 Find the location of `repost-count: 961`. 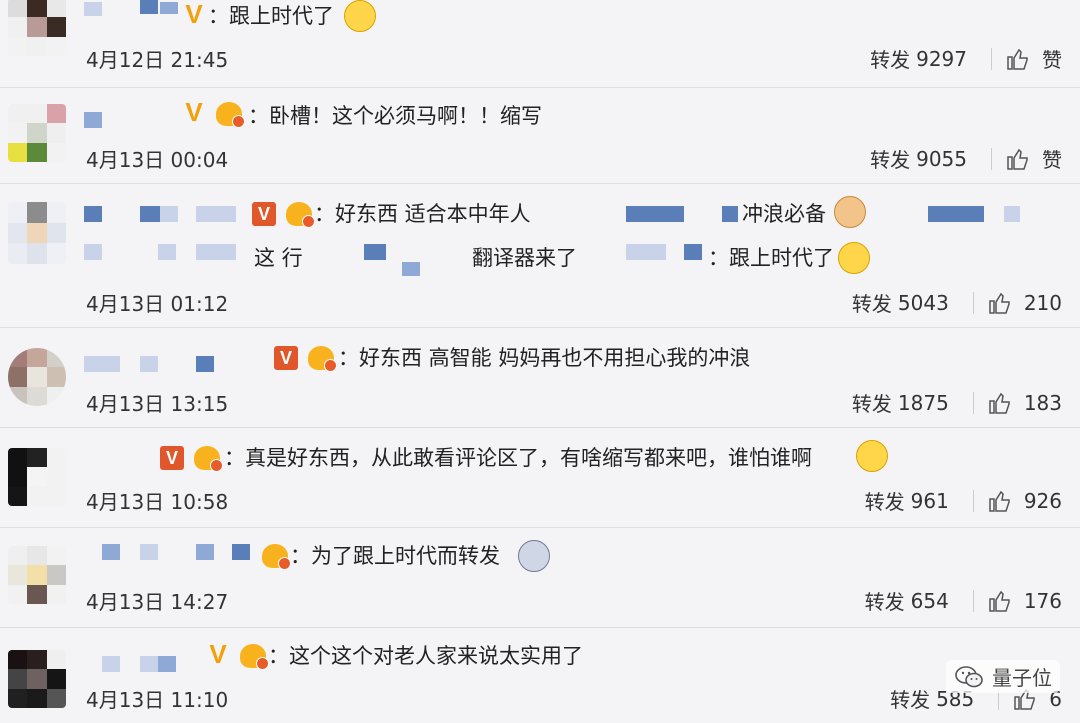

repost-count: 961 is located at coordinates (930, 501).